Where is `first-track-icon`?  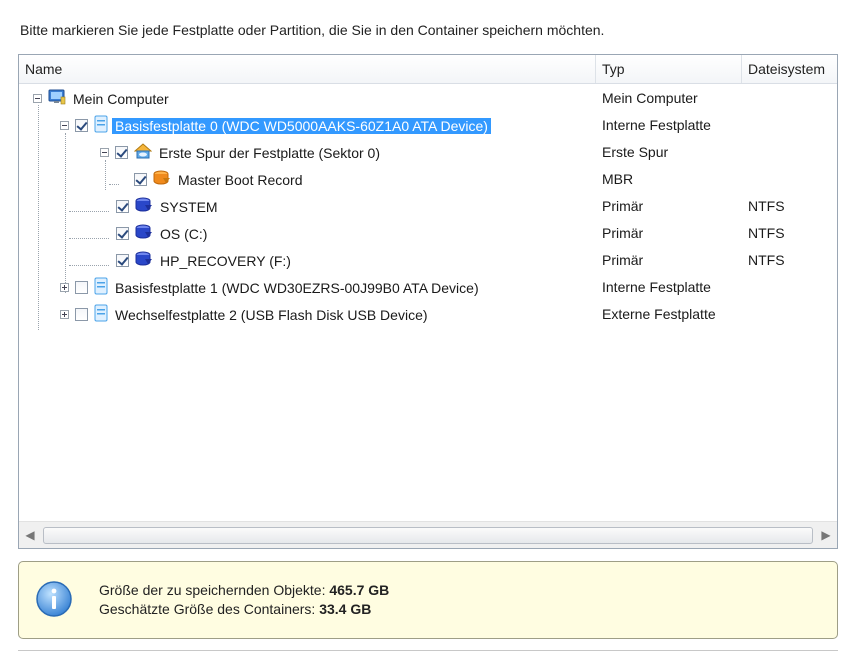 first-track-icon is located at coordinates (143, 152).